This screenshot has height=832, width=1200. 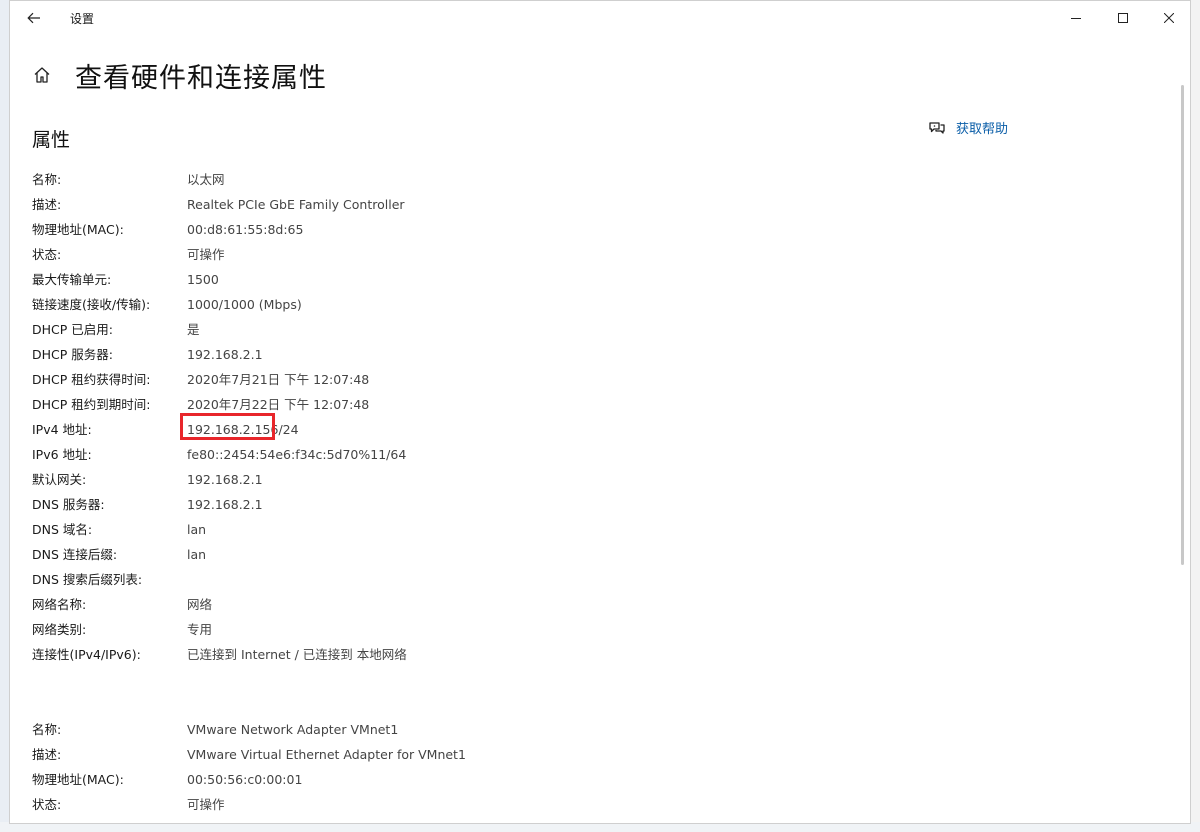 I want to click on adapter-separator, so click(x=482, y=692).